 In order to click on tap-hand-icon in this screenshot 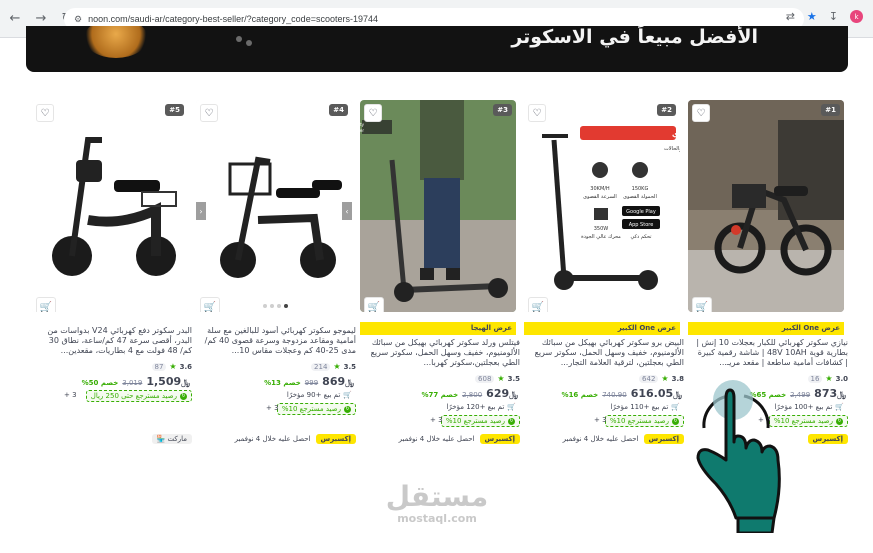, I will do `click(738, 456)`.